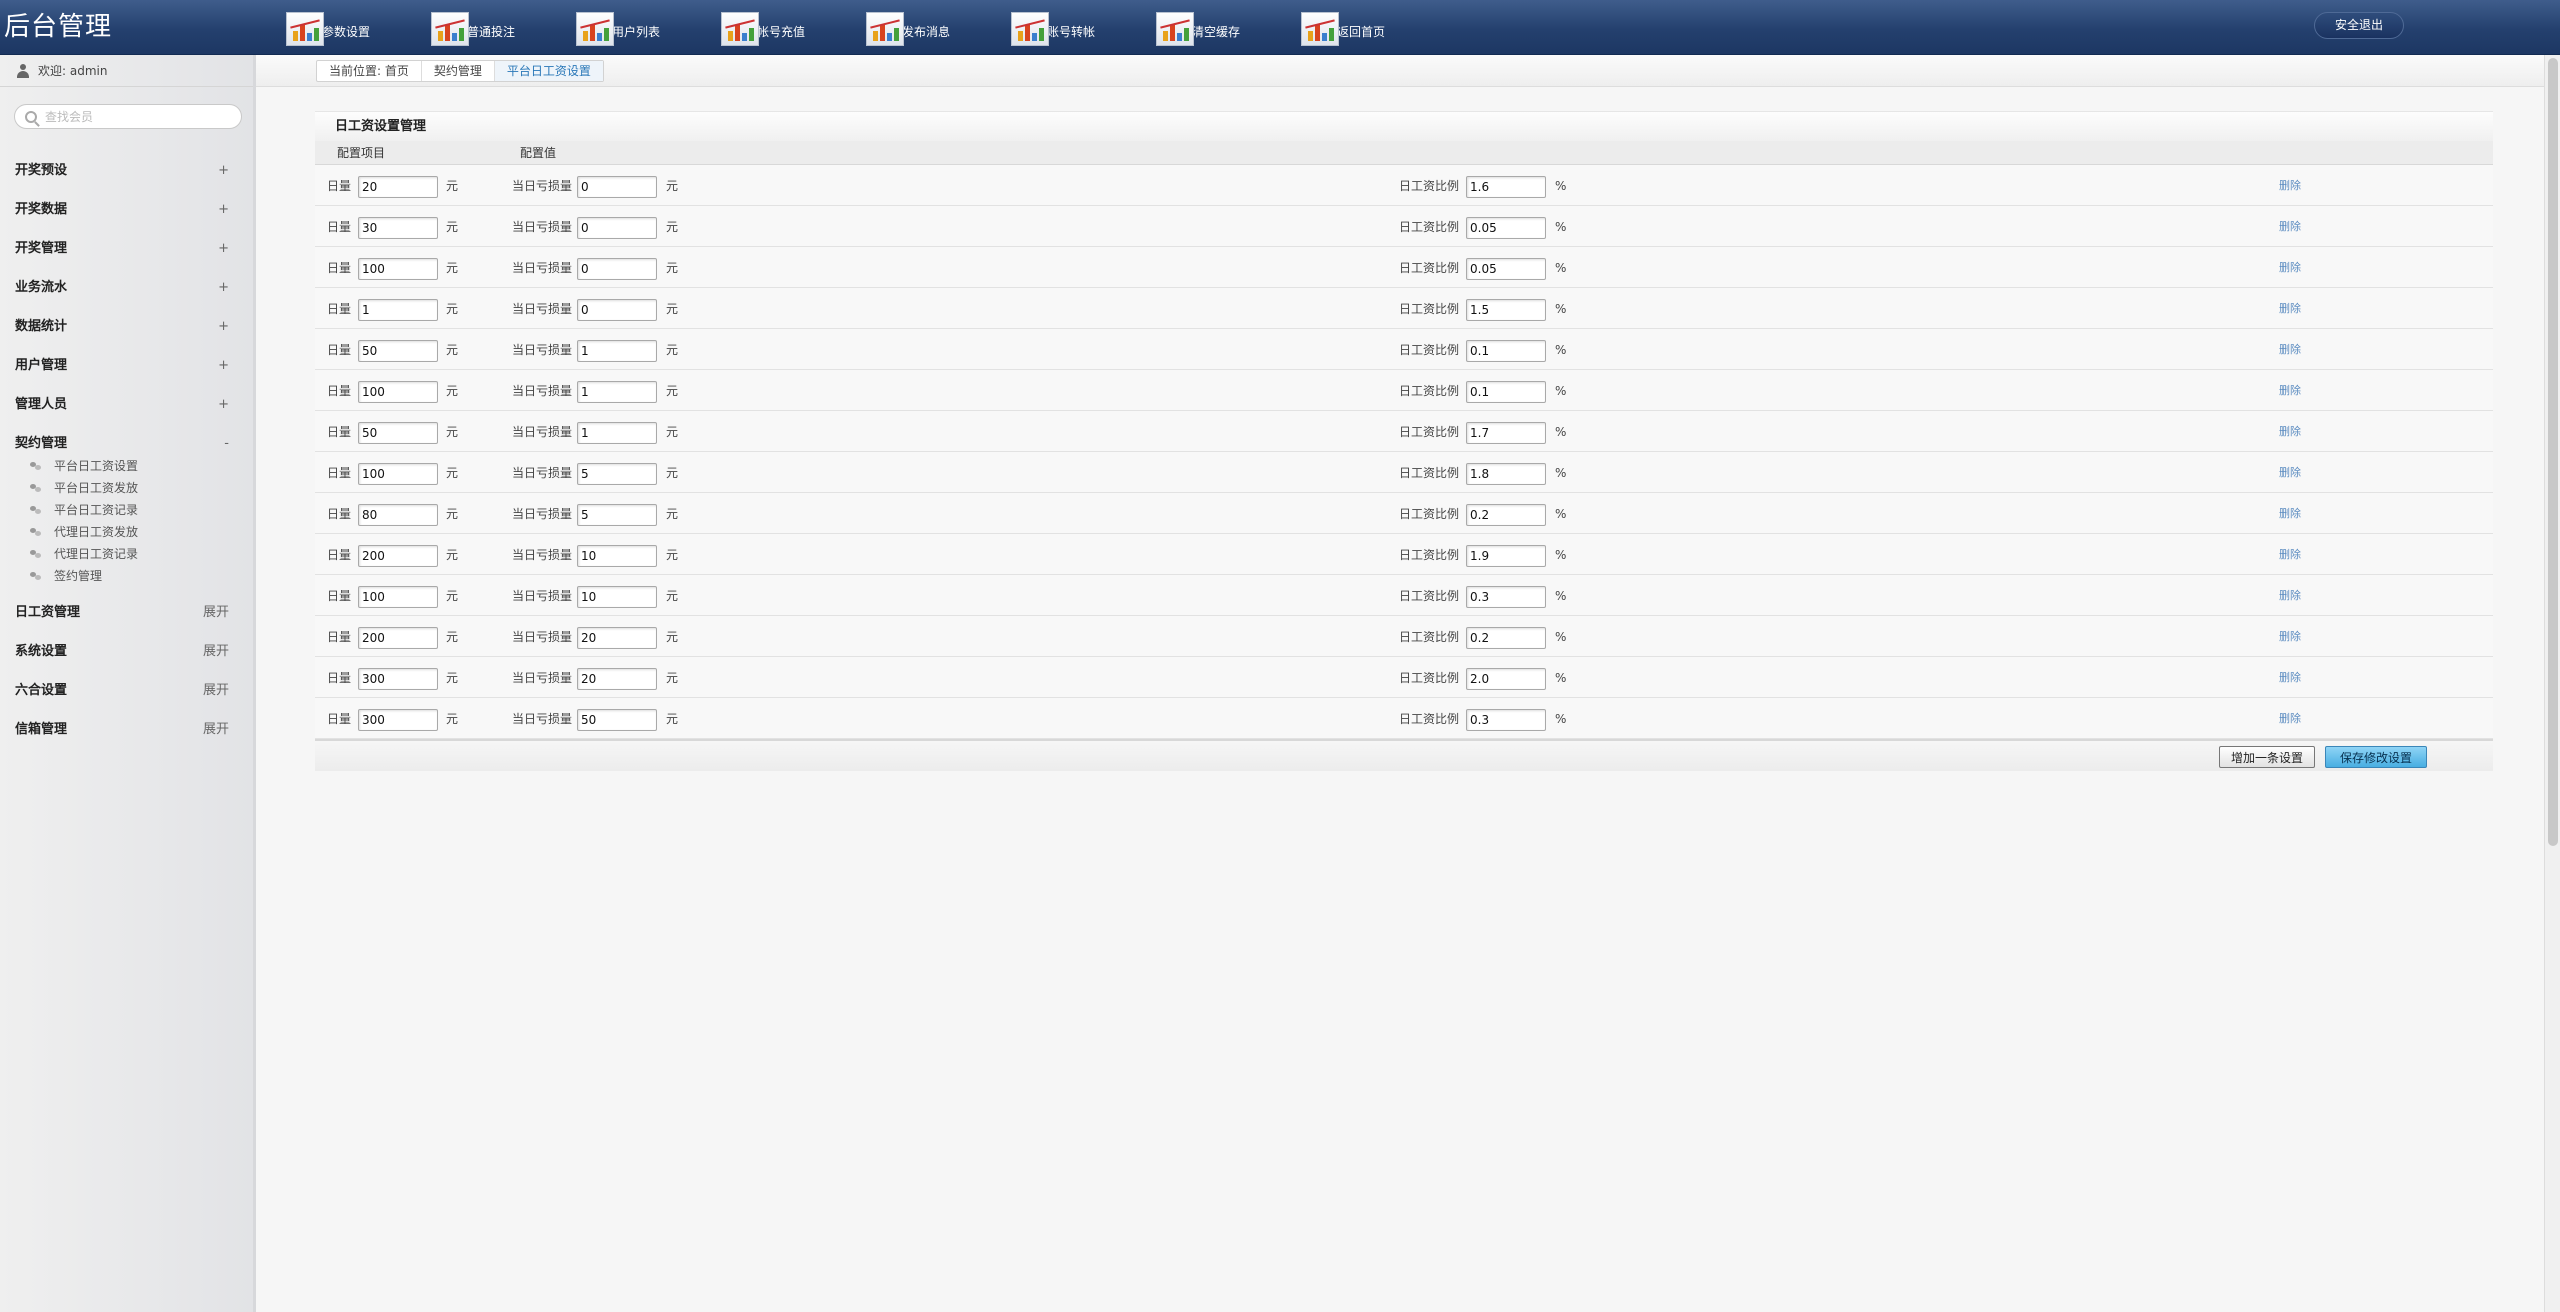 The height and width of the screenshot is (1312, 2560). What do you see at coordinates (126, 729) in the screenshot?
I see `sidebar-menu-item: 信箱管理 展开` at bounding box center [126, 729].